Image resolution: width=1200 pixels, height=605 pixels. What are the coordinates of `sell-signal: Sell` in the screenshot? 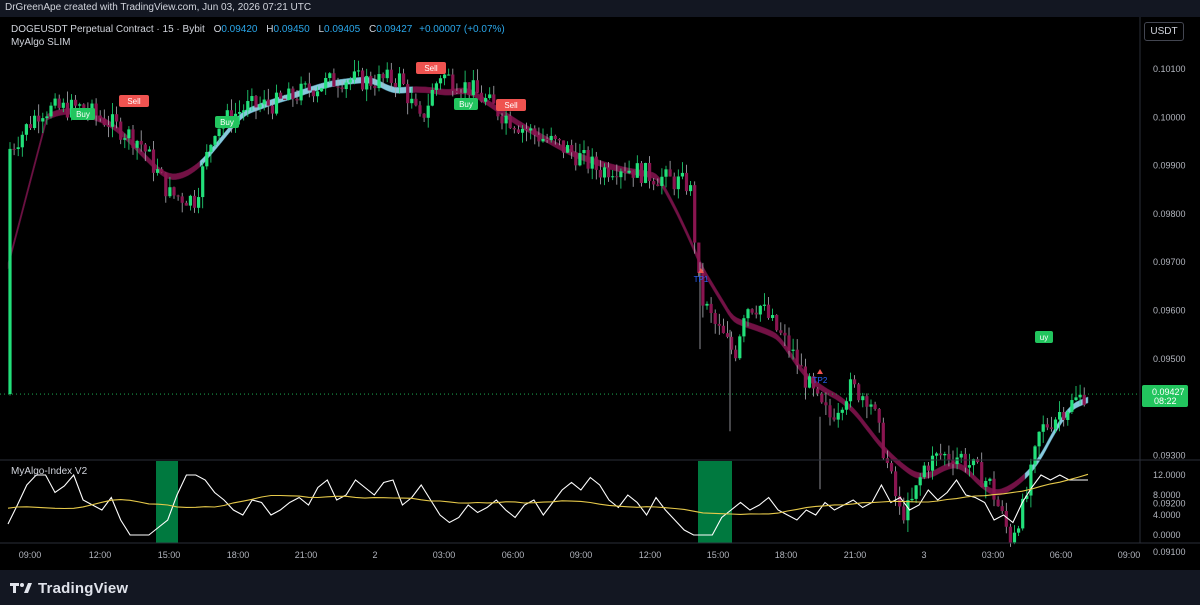 It's located at (134, 101).